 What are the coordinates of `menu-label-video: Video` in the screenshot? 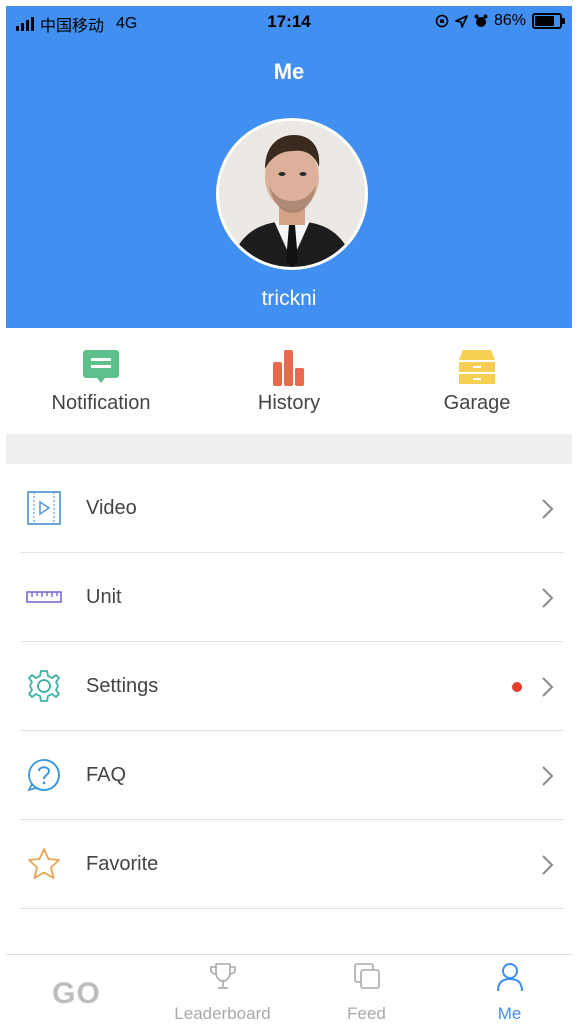 It's located at (111, 508).